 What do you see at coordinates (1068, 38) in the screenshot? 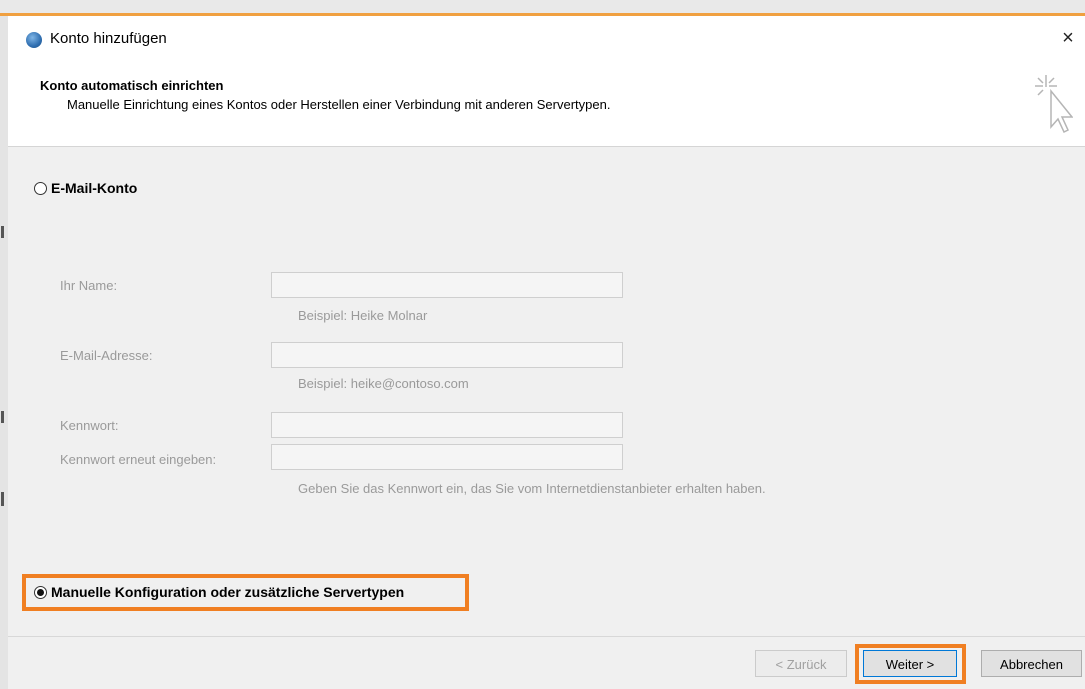
I see `close-icon: ×` at bounding box center [1068, 38].